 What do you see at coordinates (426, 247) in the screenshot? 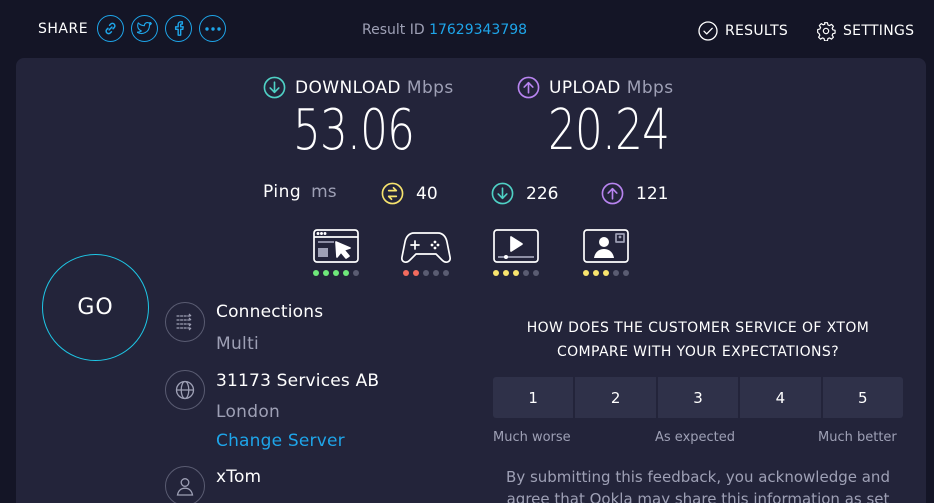
I see `gaming-icon` at bounding box center [426, 247].